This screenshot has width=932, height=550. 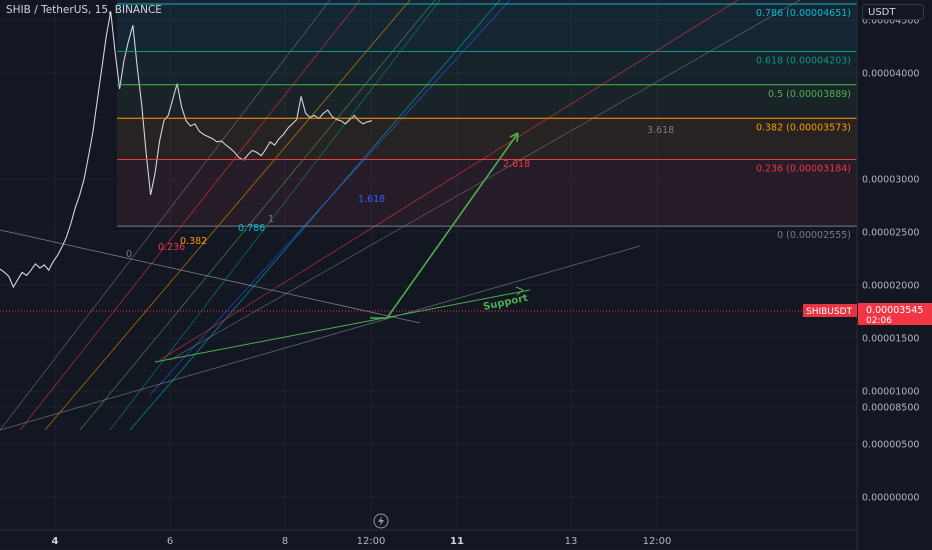 I want to click on fib-level-label-0.786: 0.786 (0.00004651), so click(x=803, y=13).